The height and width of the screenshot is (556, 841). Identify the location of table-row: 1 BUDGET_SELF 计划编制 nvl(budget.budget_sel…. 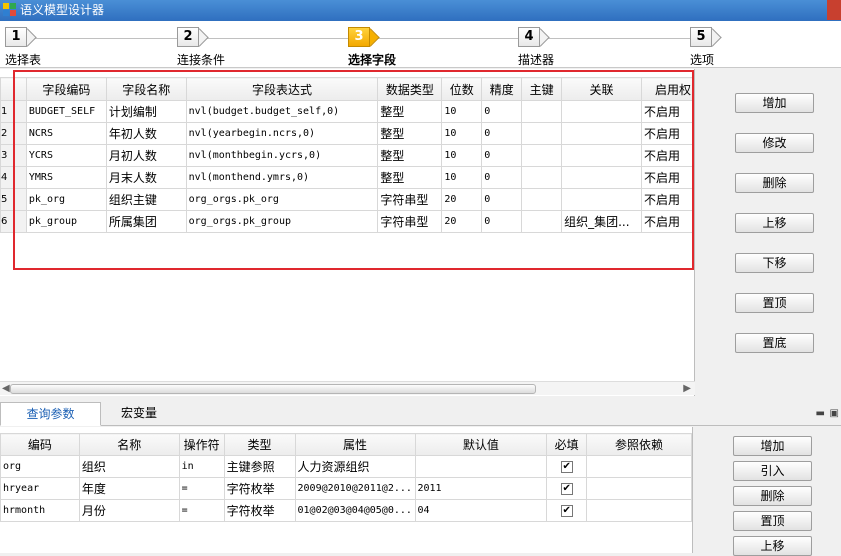
(347, 111).